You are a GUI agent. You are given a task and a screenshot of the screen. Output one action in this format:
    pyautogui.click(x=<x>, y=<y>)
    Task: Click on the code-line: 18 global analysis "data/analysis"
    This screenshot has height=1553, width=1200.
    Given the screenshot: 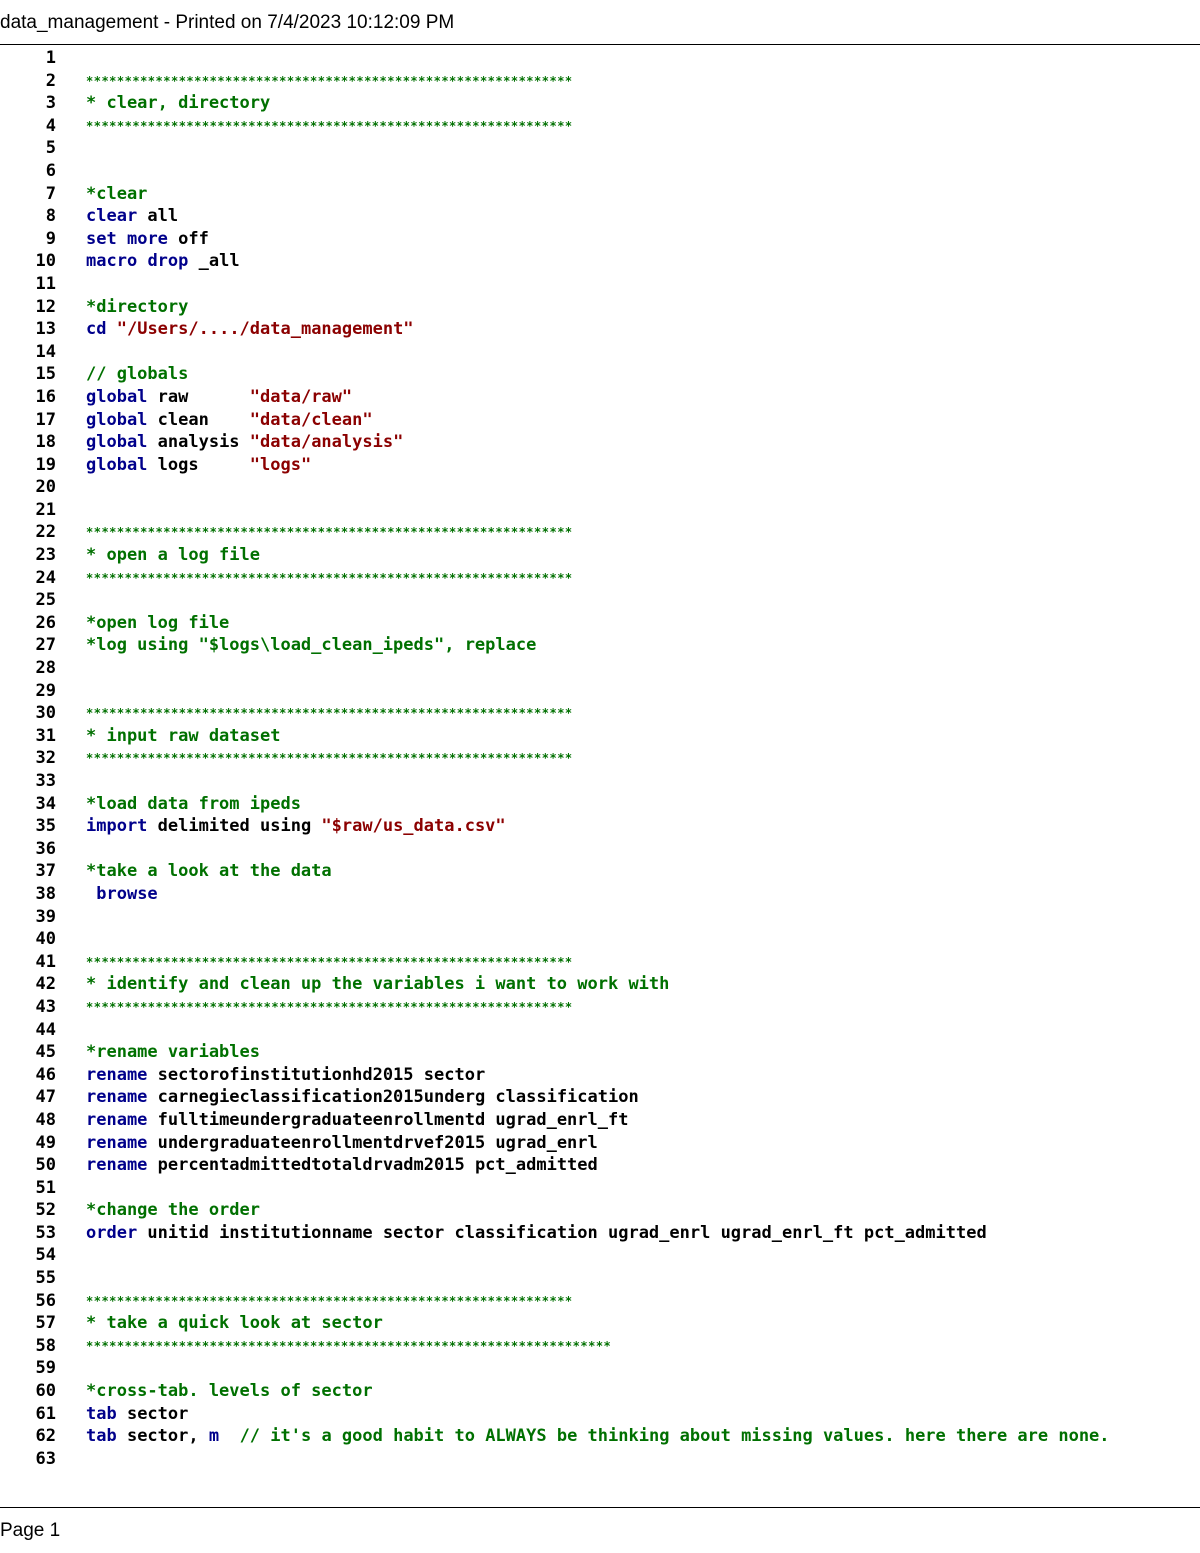 What is the action you would take?
    pyautogui.click(x=600, y=442)
    